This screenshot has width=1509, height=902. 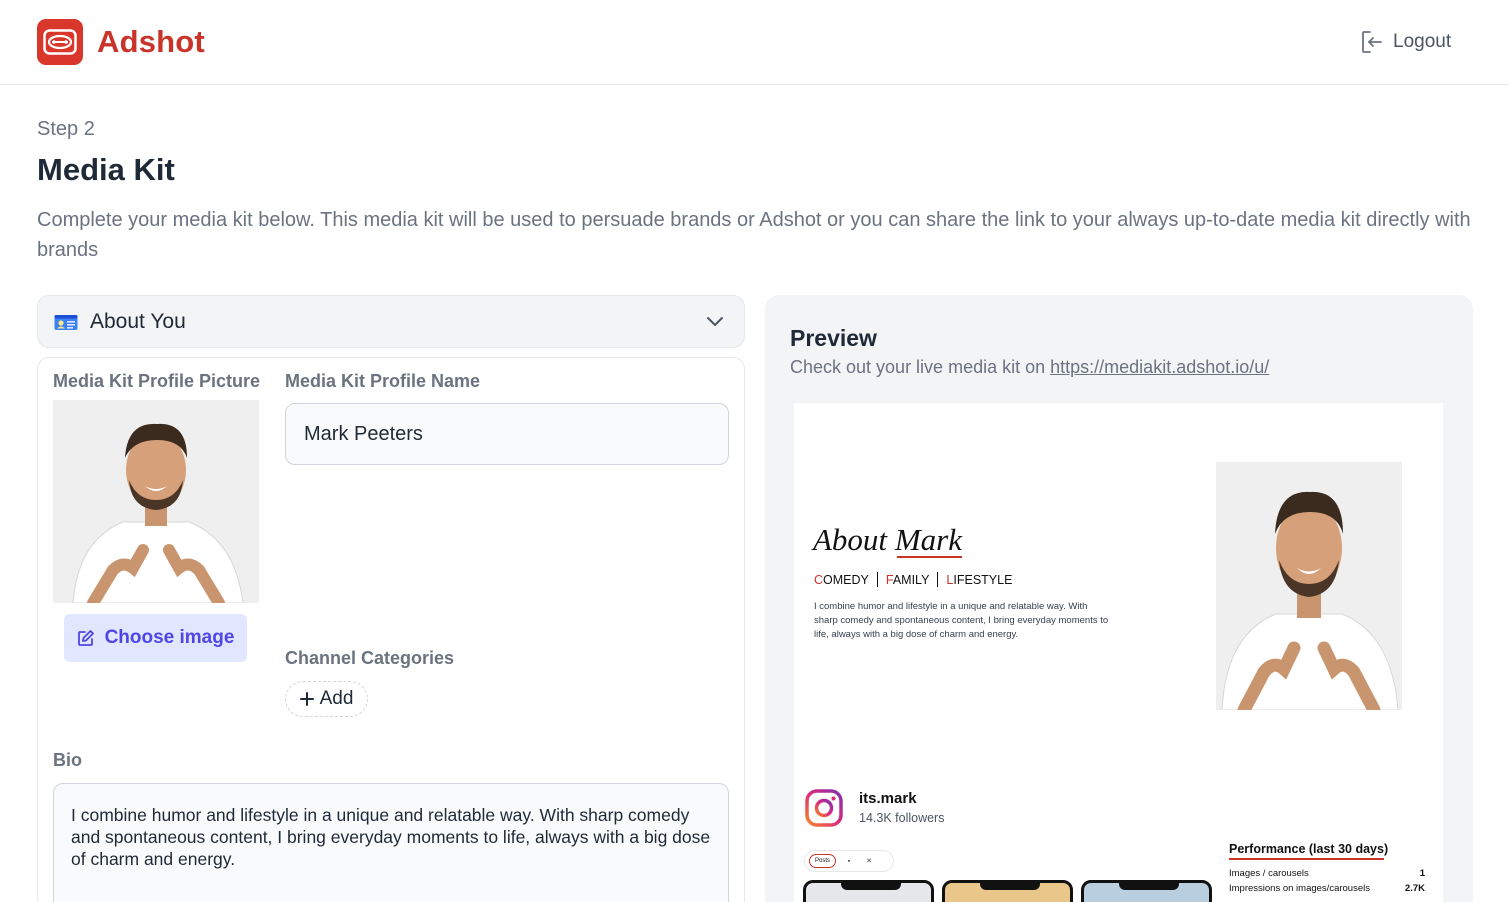 What do you see at coordinates (841, 579) in the screenshot?
I see `kit-category: COMEDY` at bounding box center [841, 579].